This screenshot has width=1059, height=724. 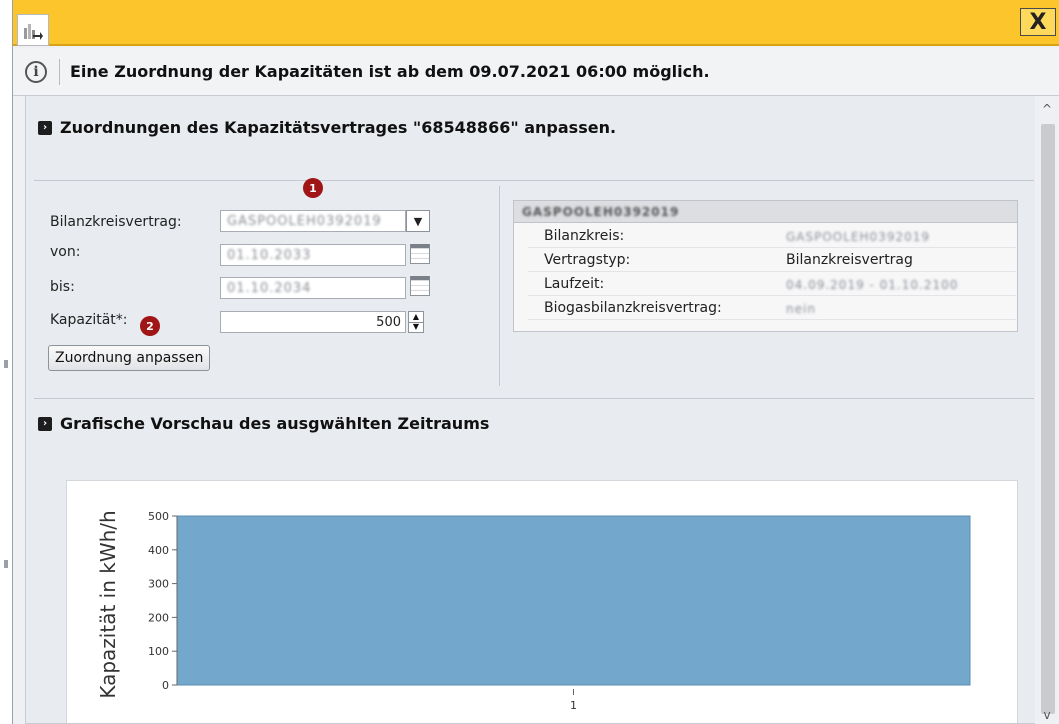 What do you see at coordinates (158, 651) in the screenshot?
I see `y-tick-label: 100` at bounding box center [158, 651].